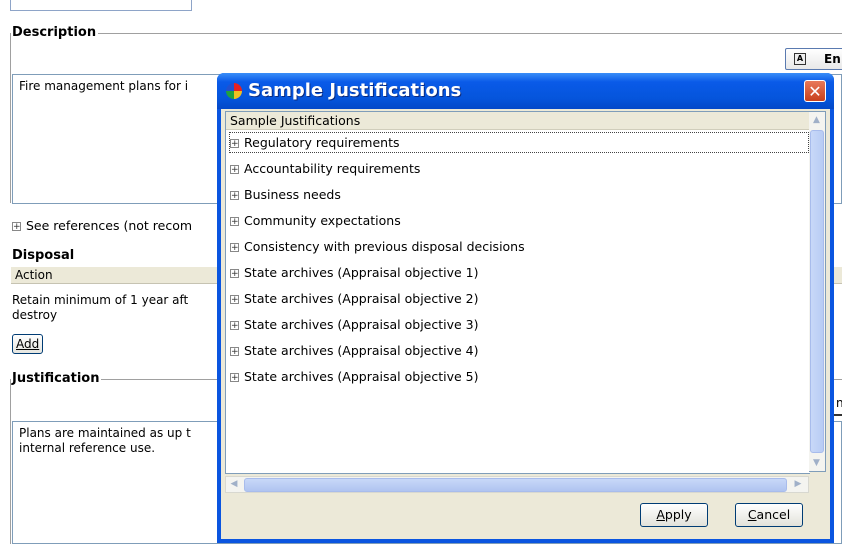 The width and height of the screenshot is (842, 544). Describe the element at coordinates (520, 169) in the screenshot. I see `tree-item: + Accountability requirements` at that location.